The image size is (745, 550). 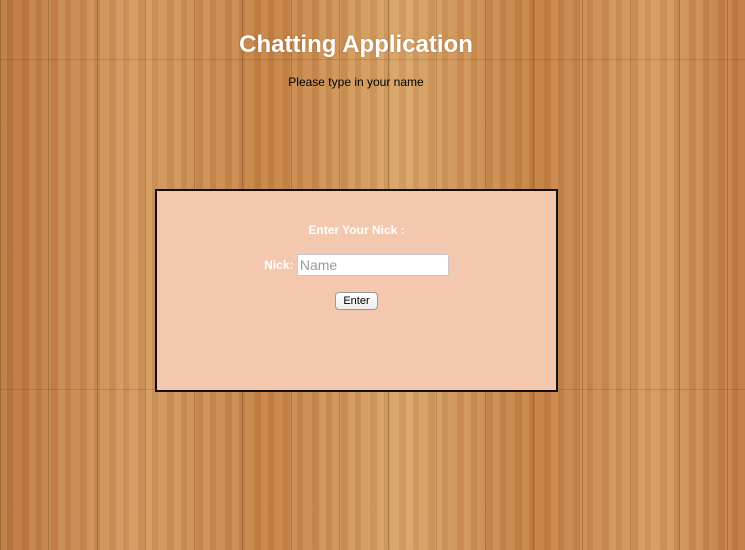 I want to click on nick-input, so click(x=372, y=265).